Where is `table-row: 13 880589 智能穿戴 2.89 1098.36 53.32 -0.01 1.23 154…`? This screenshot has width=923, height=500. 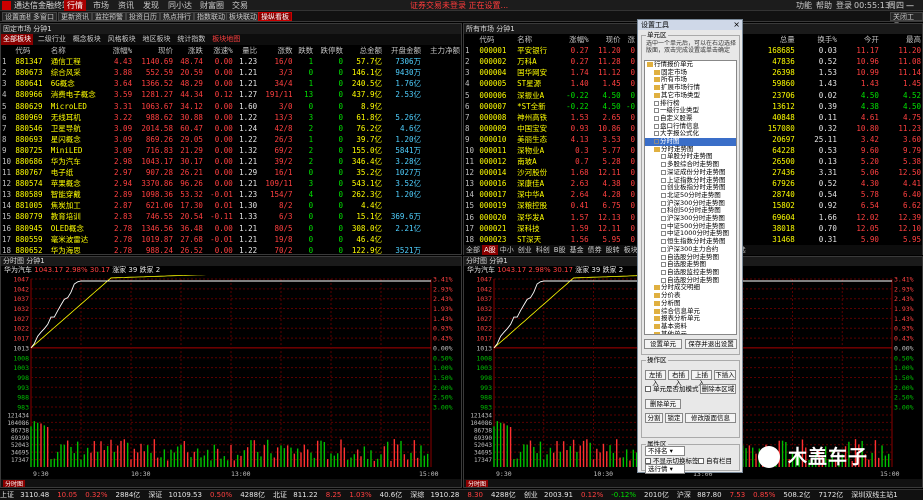
table-row: 13 880589 智能穿戴 2.89 1098.36 53.32 -0.01 1.23 154… is located at coordinates (231, 194).